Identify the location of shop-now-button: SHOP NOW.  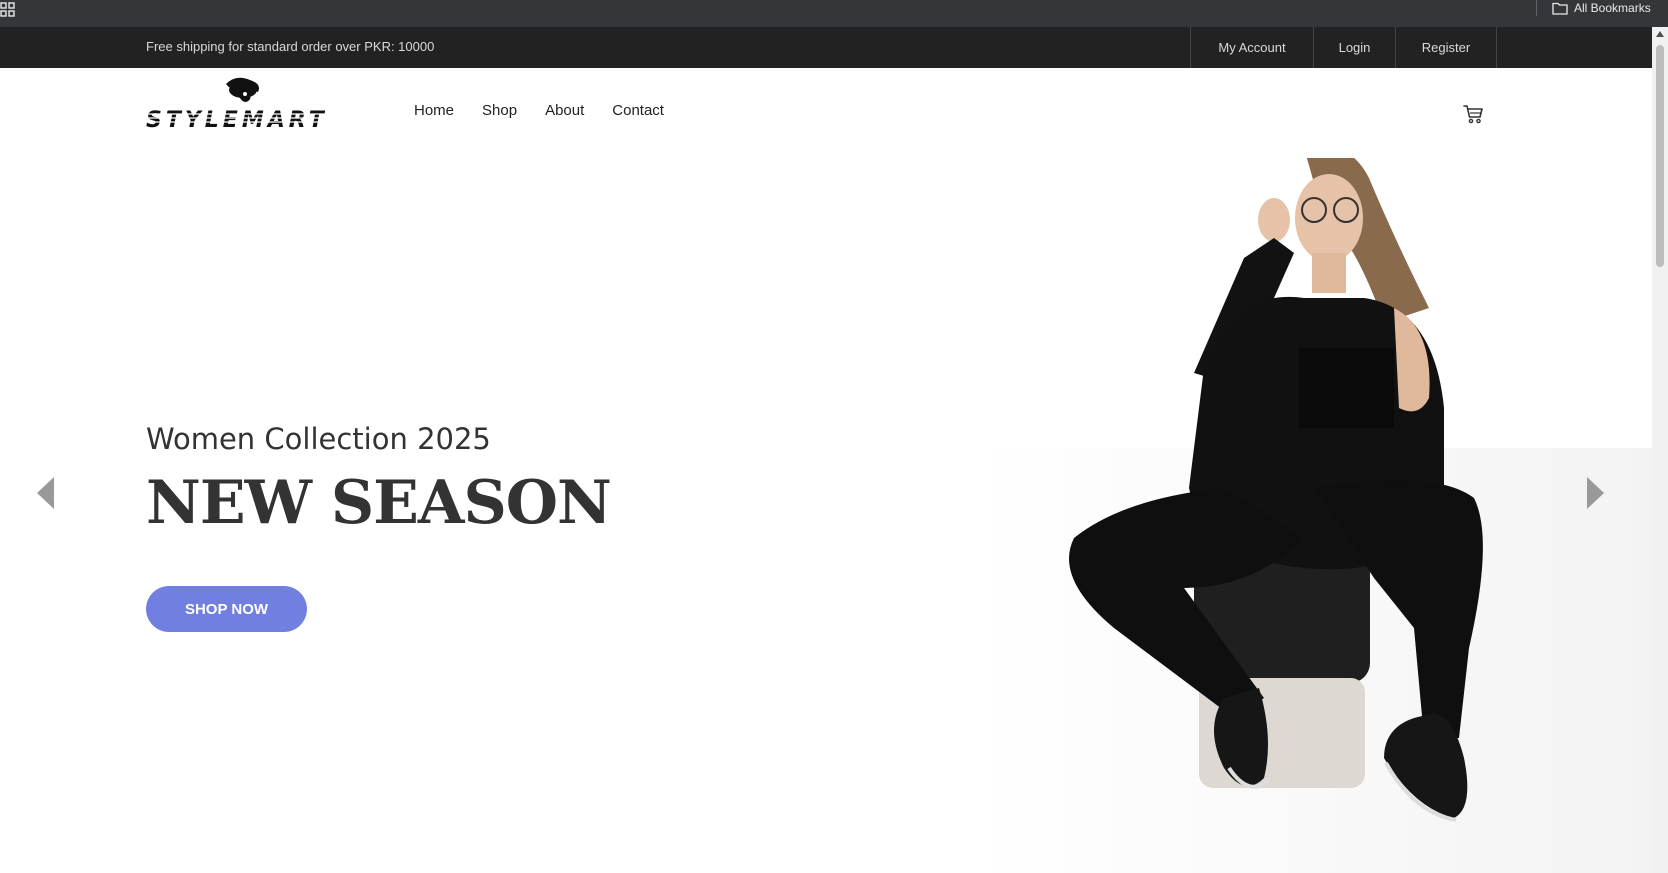
(226, 609).